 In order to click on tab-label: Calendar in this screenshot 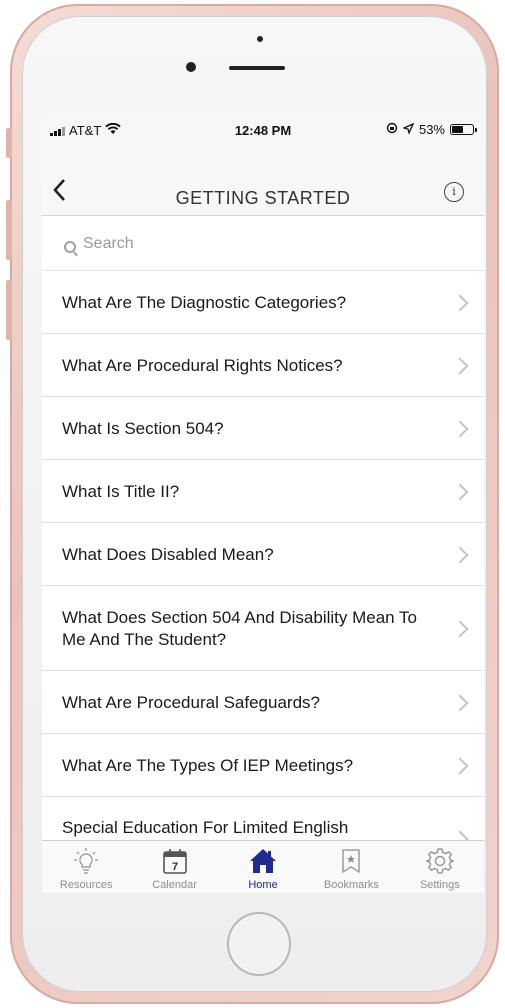, I will do `click(174, 885)`.